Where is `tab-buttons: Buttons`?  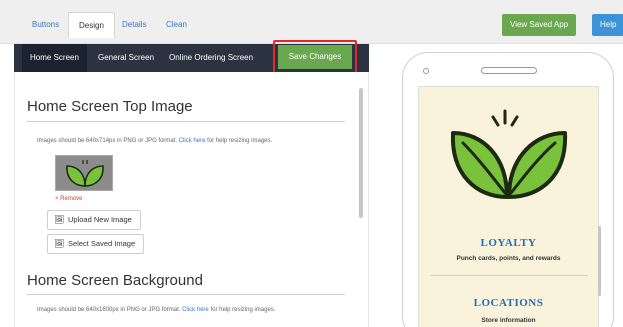
tab-buttons: Buttons is located at coordinates (45, 25).